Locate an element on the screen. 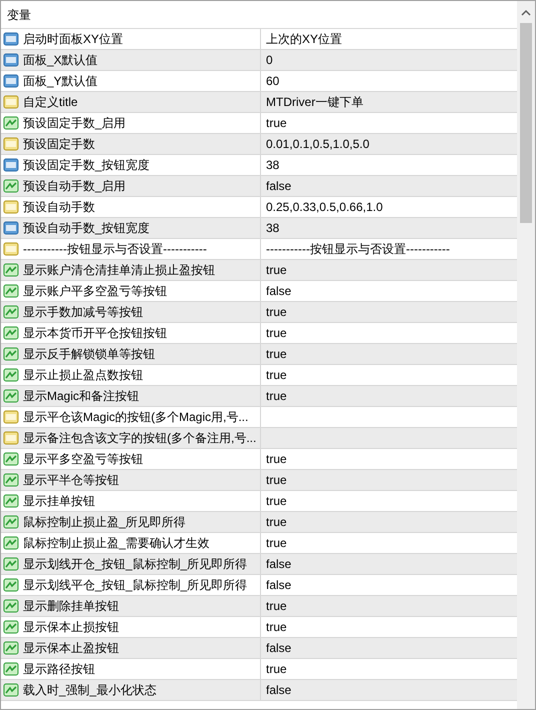 The image size is (536, 710). parameter-name: 预设自动手数 is located at coordinates (59, 207).